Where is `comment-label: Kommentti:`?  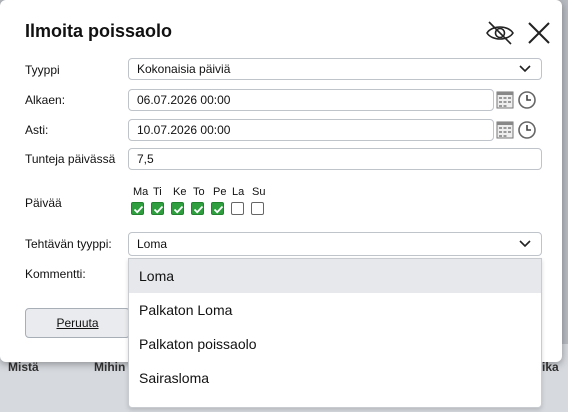 comment-label: Kommentti: is located at coordinates (55, 274).